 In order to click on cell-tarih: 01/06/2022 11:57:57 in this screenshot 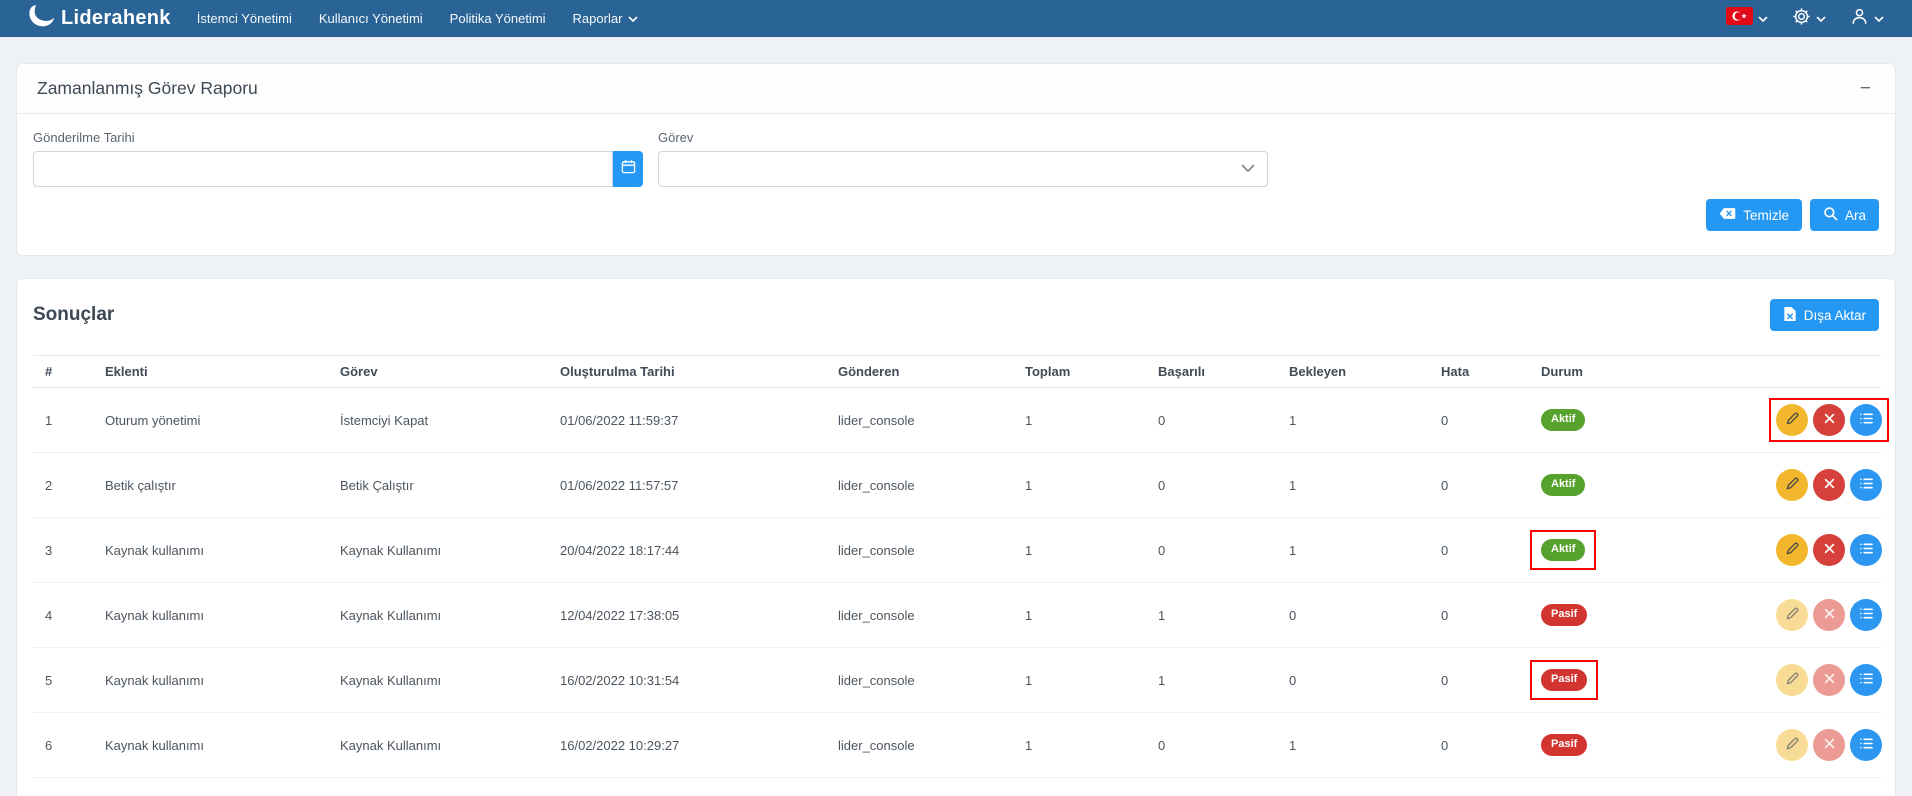, I will do `click(687, 485)`.